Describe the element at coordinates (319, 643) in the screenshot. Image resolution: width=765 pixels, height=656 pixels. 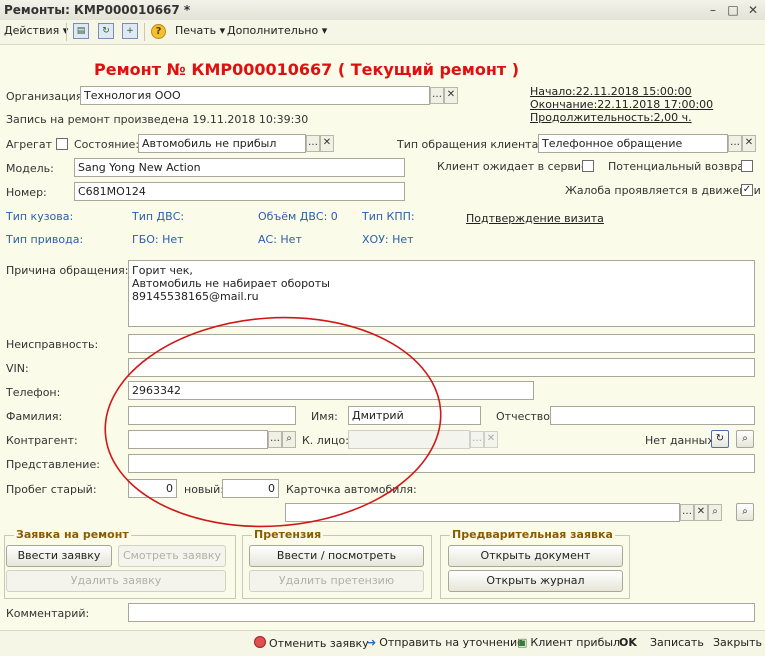
I see `cancel-request-label: Отменить заявку` at that location.